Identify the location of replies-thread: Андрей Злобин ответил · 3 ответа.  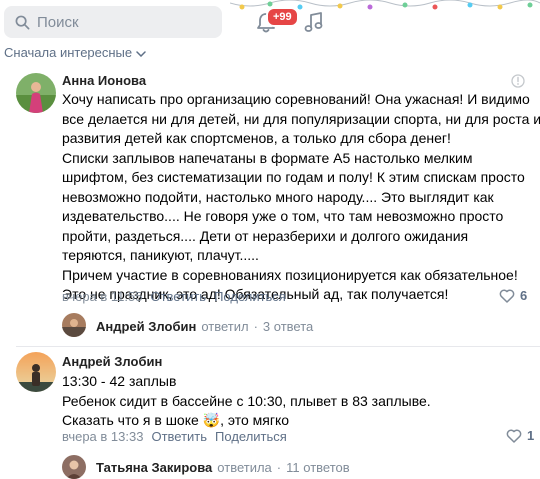
(199, 326).